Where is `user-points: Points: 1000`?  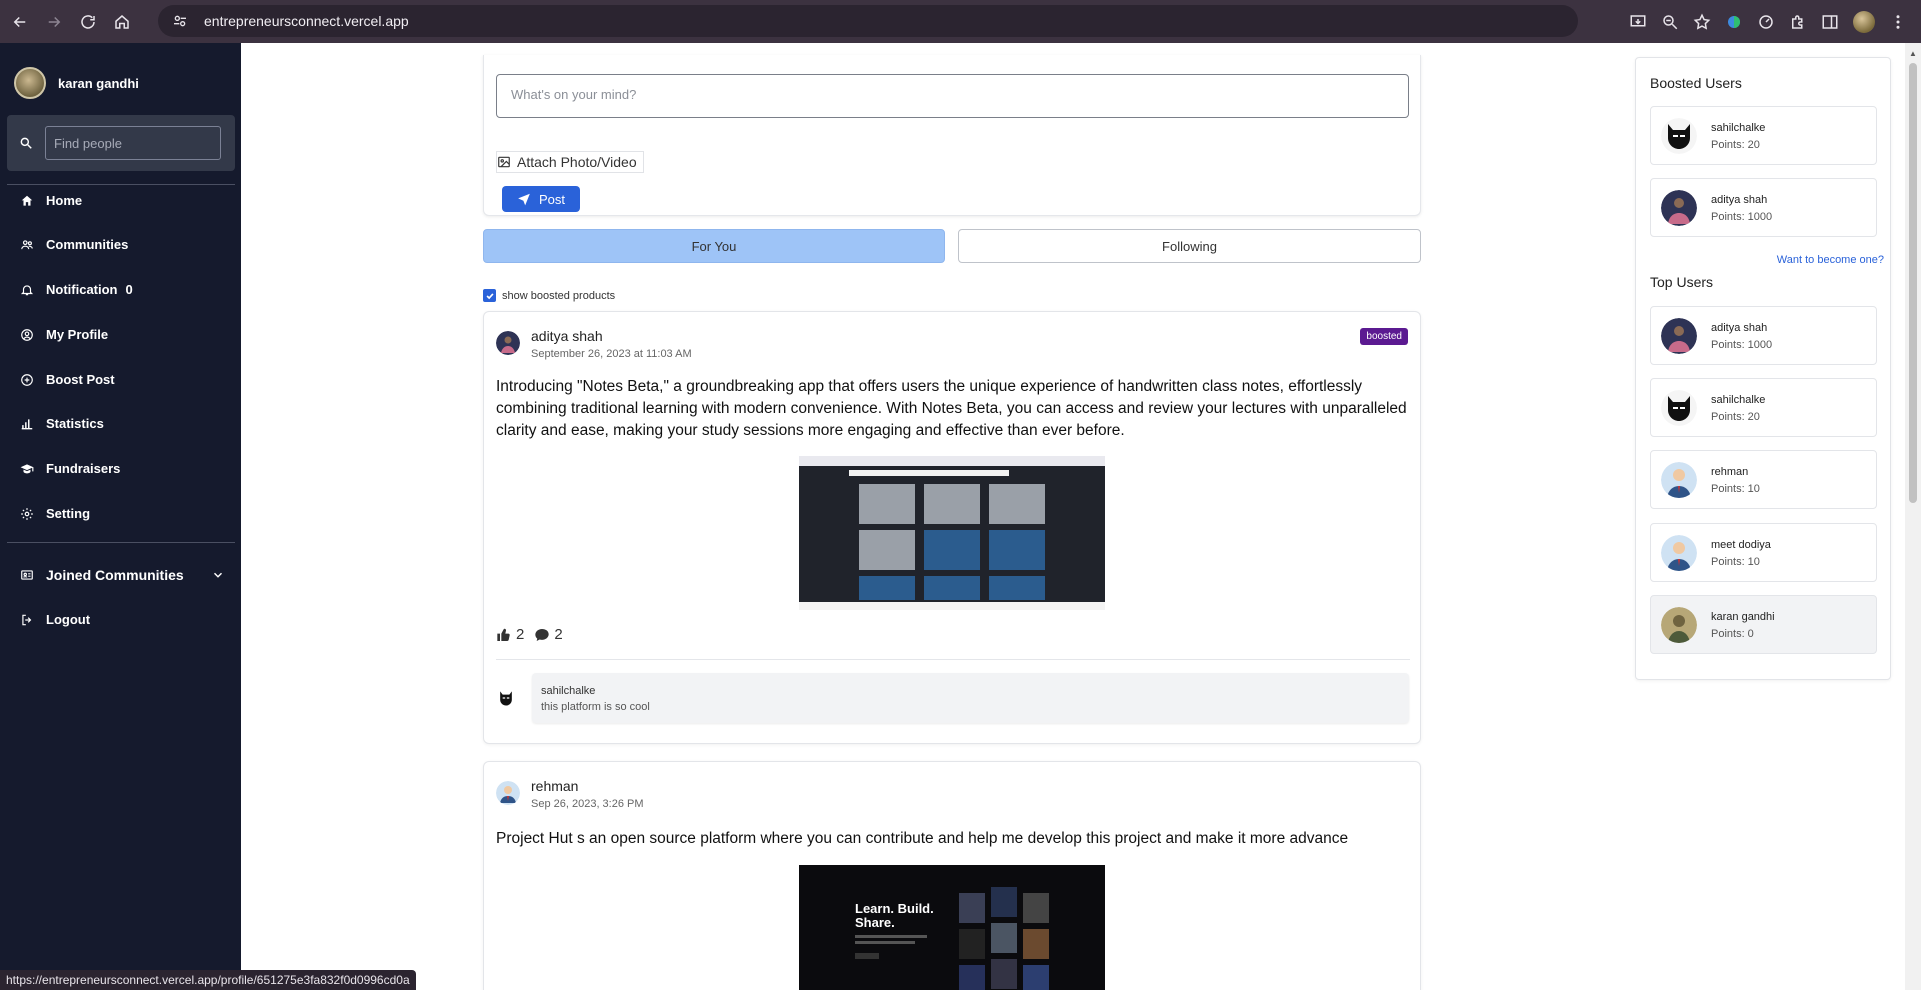
user-points: Points: 1000 is located at coordinates (1742, 217).